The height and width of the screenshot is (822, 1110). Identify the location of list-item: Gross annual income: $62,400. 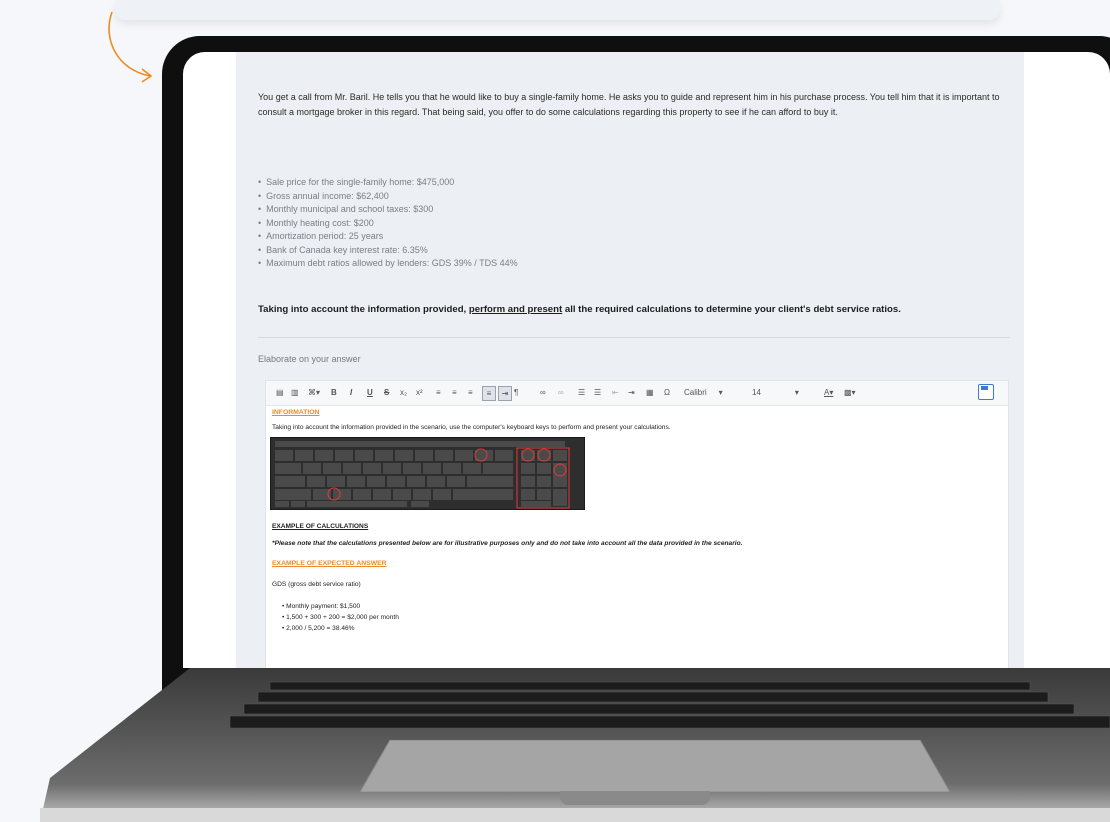
(388, 197).